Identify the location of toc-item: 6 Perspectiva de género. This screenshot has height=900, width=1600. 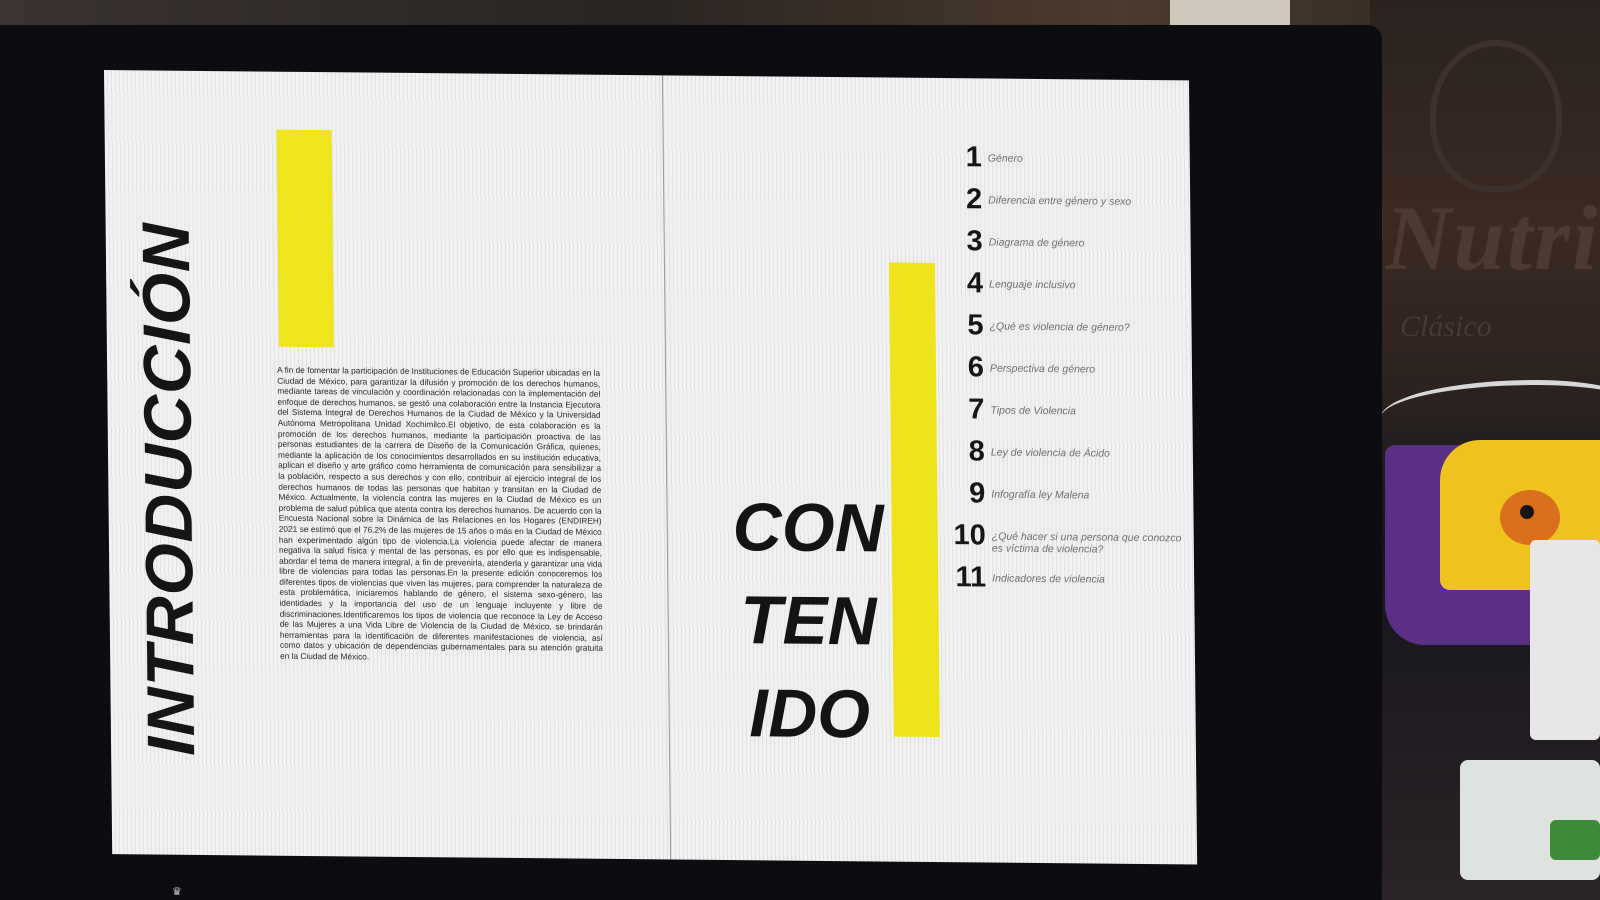
(1059, 373).